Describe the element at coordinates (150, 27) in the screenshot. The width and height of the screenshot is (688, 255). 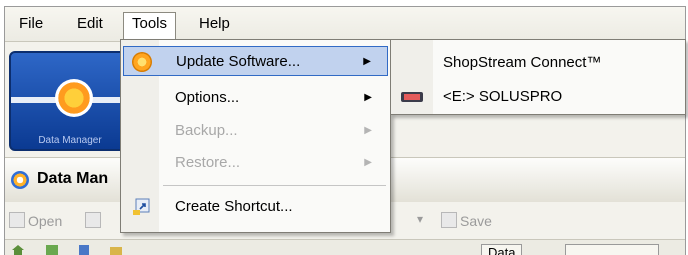
I see `menu-tools: Tools` at that location.